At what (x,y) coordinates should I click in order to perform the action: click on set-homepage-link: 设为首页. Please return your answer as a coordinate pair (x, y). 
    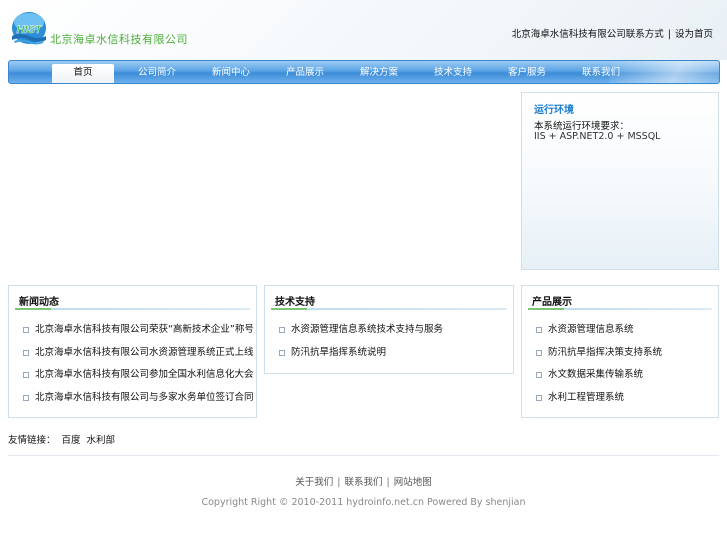
    Looking at the image, I should click on (694, 34).